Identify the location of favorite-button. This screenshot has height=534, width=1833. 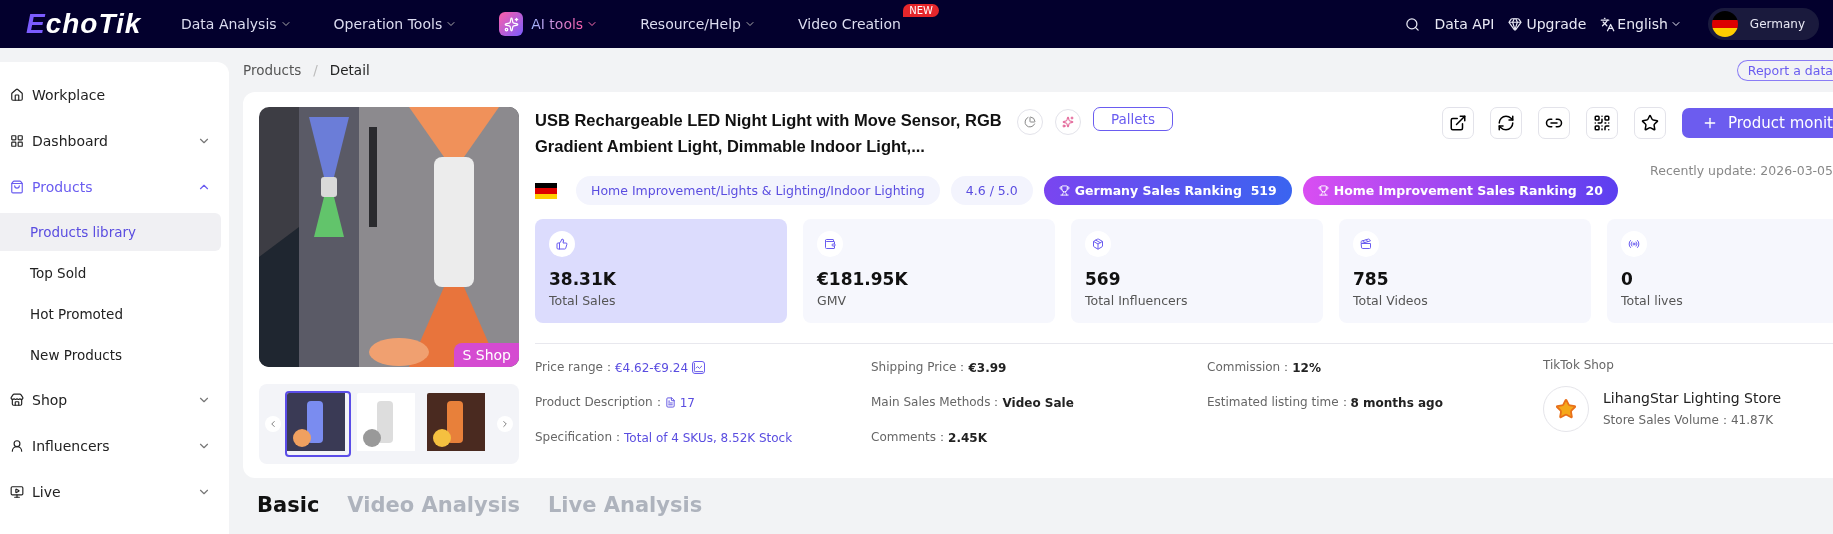
(1649, 123).